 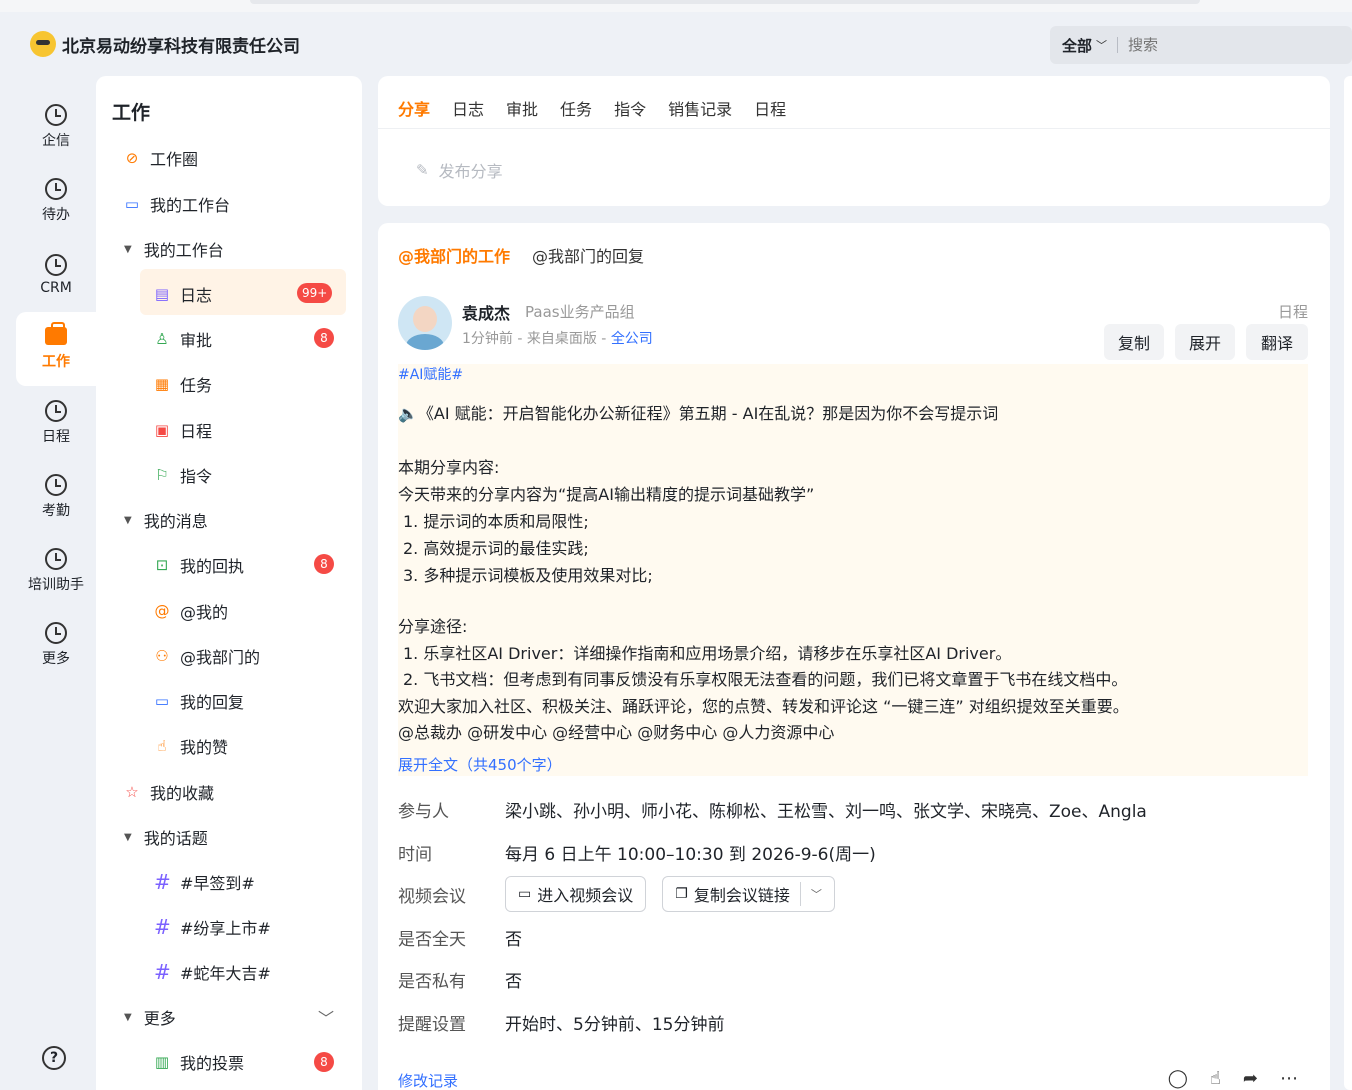 I want to click on menu-group-more: ▼ 更多 ﹀, so click(x=229, y=1017).